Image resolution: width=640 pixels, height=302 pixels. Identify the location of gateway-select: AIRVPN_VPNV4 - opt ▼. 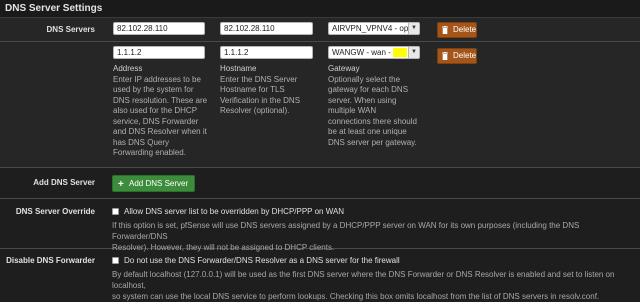
(374, 28).